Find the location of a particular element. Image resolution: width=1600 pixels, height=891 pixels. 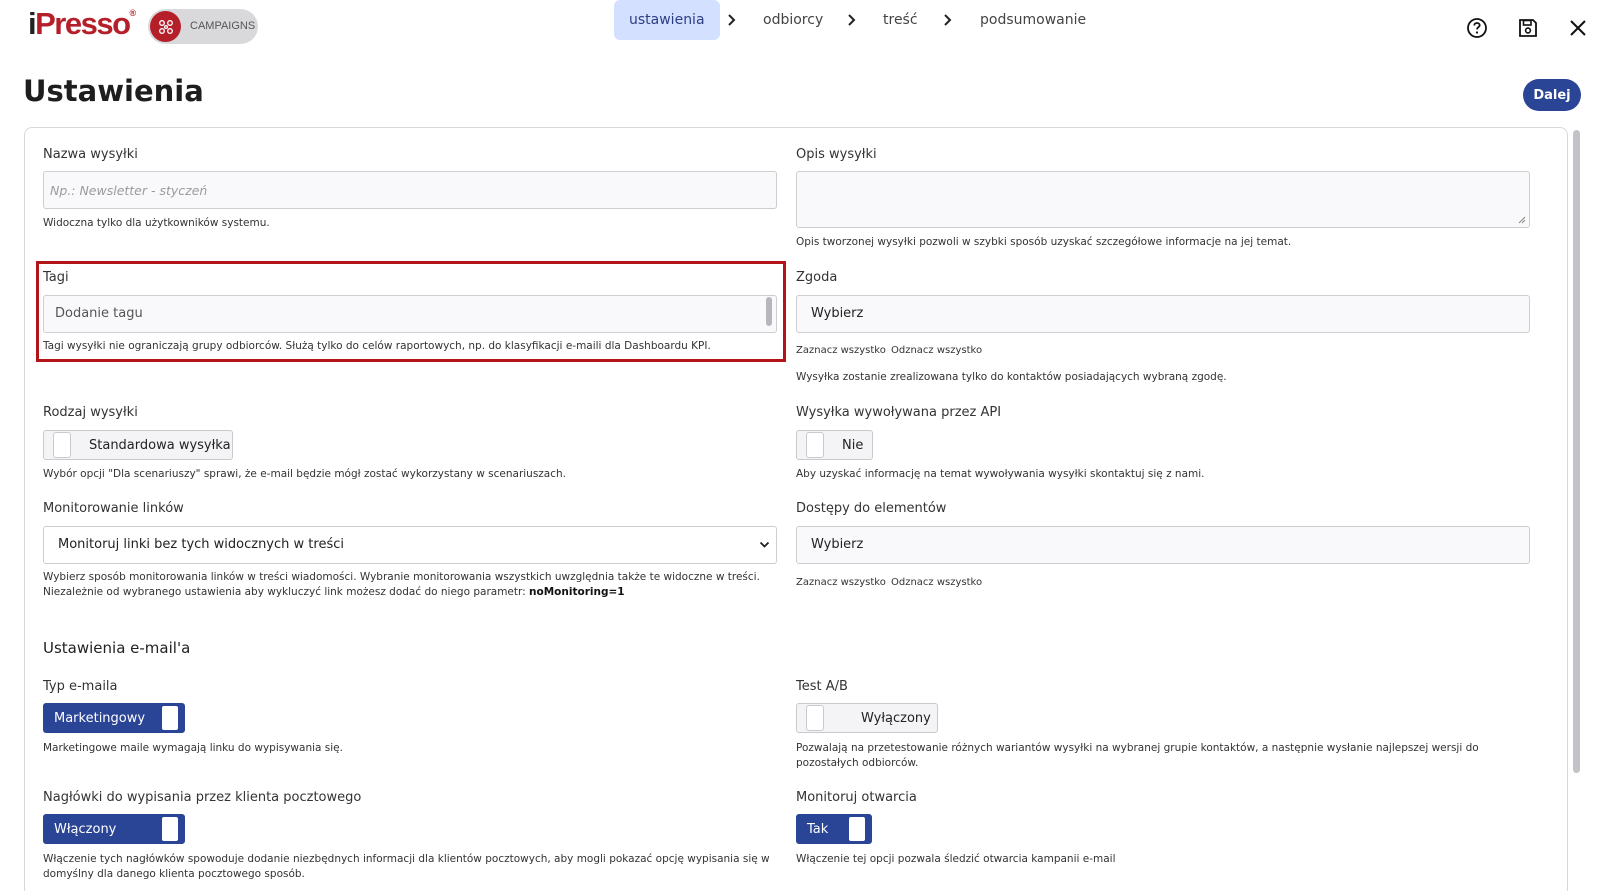

api-send-toggle: Nie is located at coordinates (834, 445).